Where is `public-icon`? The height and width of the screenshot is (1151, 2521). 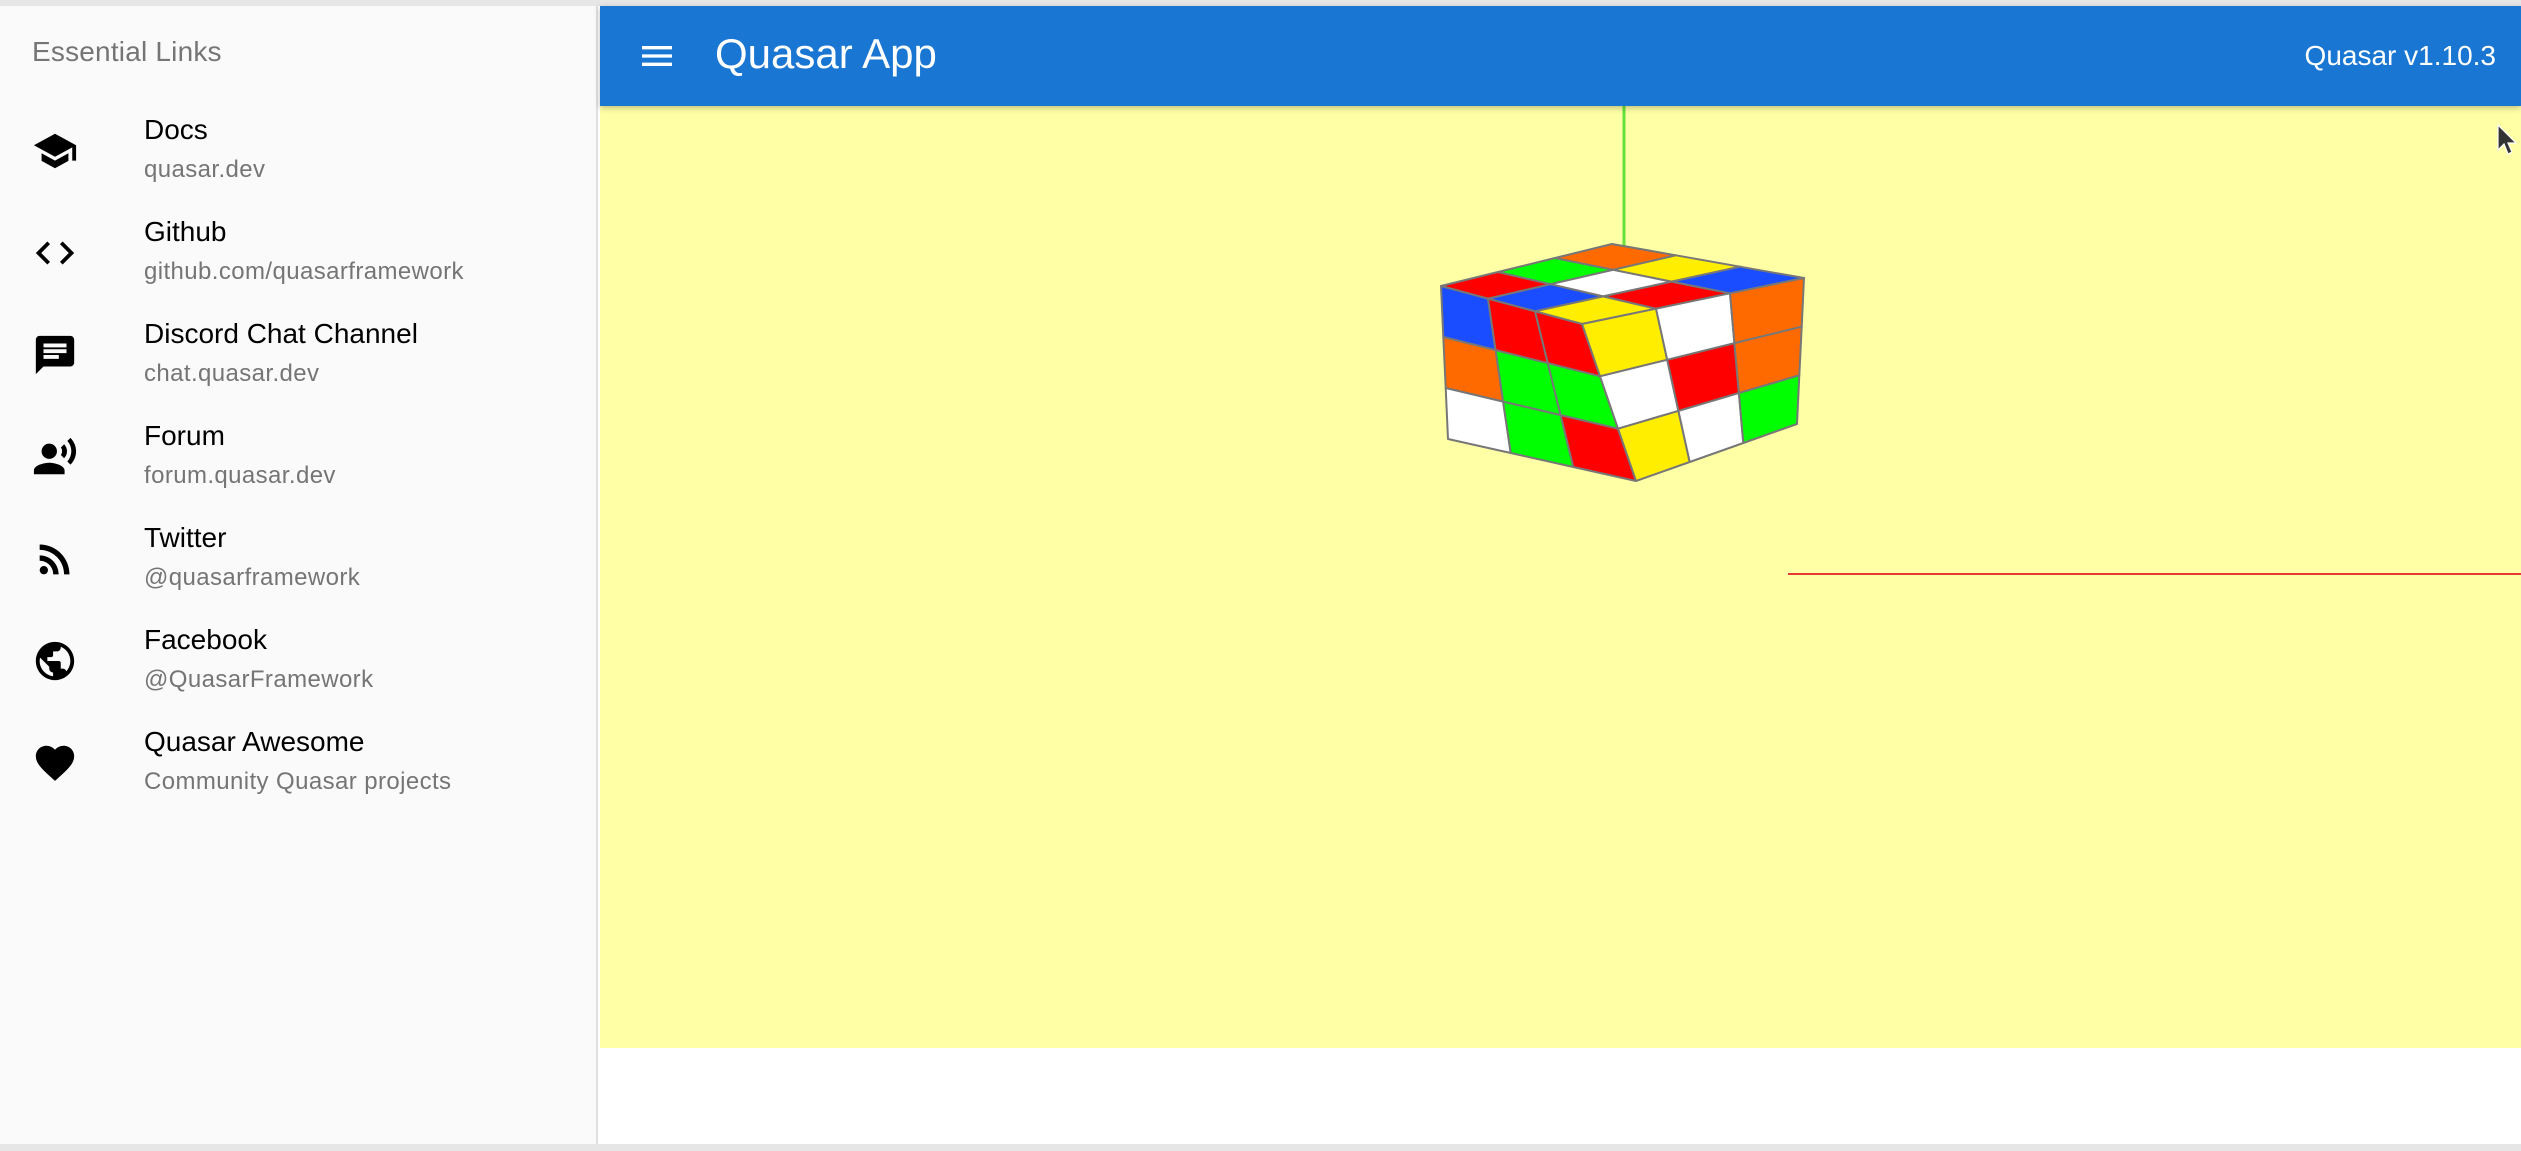
public-icon is located at coordinates (55, 661).